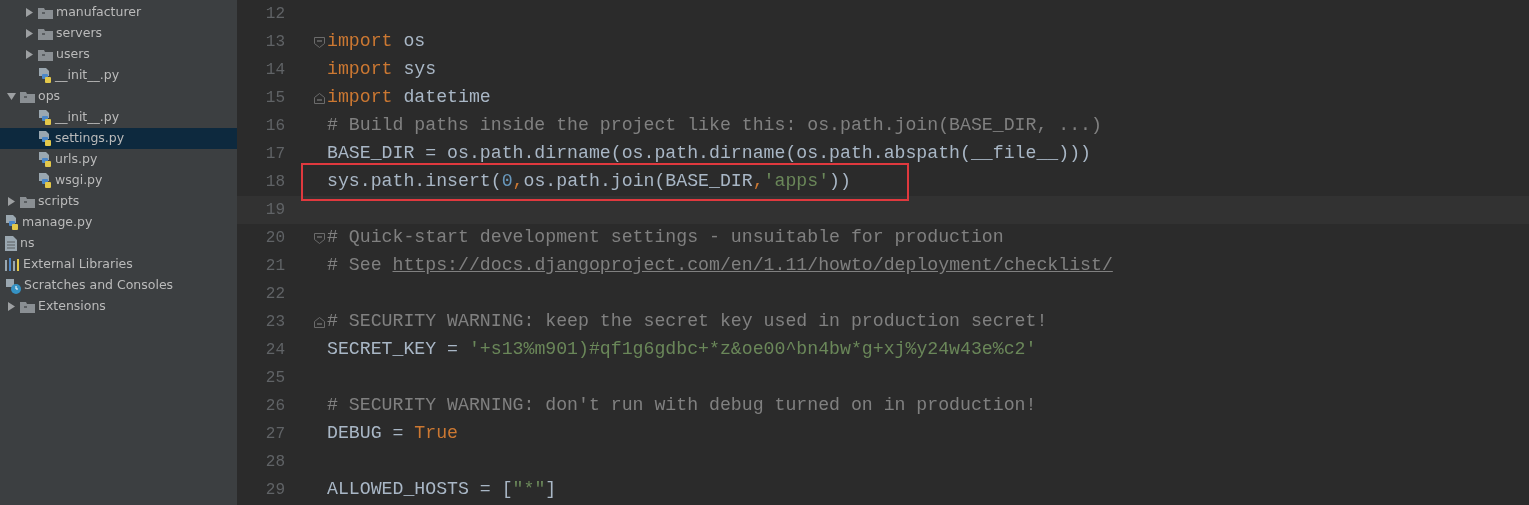 The height and width of the screenshot is (505, 1529). Describe the element at coordinates (118, 33) in the screenshot. I see `tree-item: servers` at that location.